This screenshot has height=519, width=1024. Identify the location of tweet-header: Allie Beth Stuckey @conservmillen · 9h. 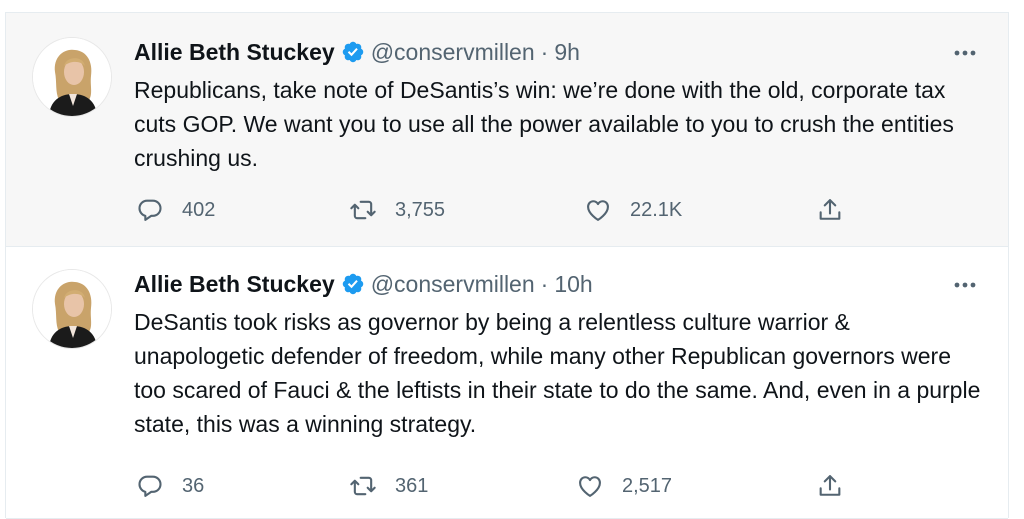
(357, 52).